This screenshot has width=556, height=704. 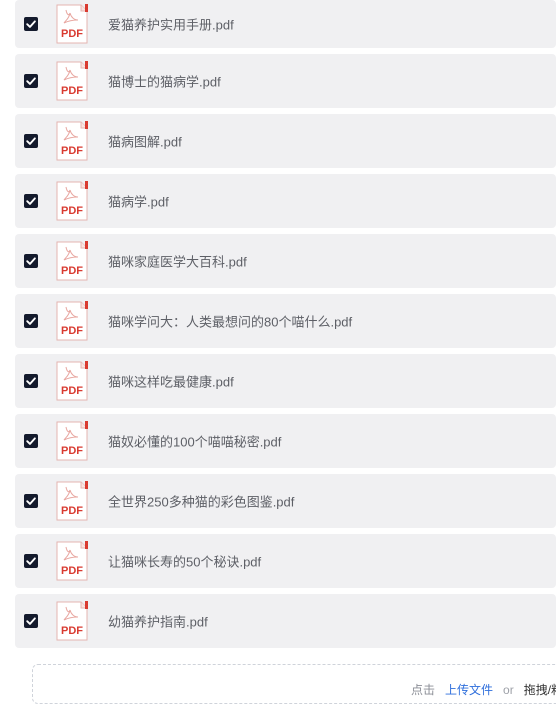 What do you see at coordinates (285, 441) in the screenshot?
I see `file-row-8: PDF 猫奴必懂的100个喵喵秘密.pdf` at bounding box center [285, 441].